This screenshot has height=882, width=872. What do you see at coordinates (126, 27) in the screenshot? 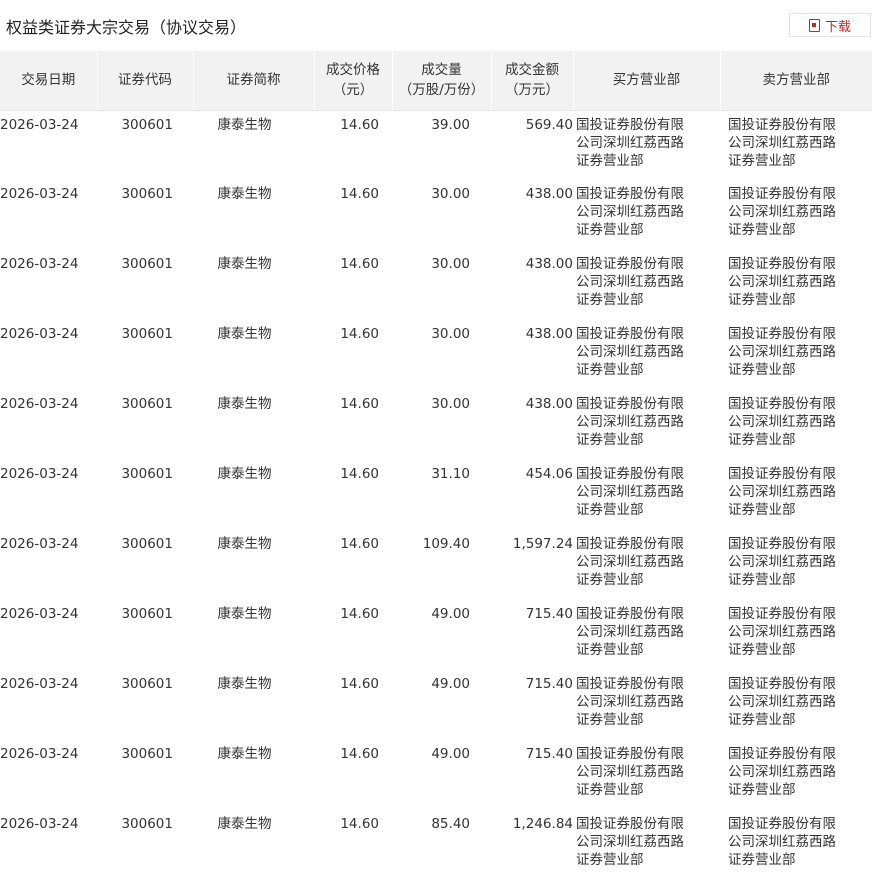
I see `page-title: 权益类证券大宗交易（协议交易）` at bounding box center [126, 27].